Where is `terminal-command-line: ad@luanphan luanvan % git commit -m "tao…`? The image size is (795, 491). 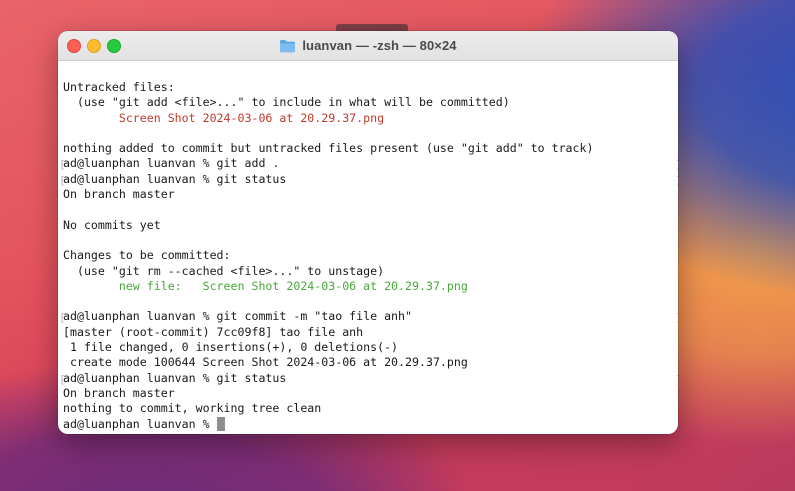
terminal-command-line: ad@luanphan luanvan % git commit -m "tao… is located at coordinates (368, 317).